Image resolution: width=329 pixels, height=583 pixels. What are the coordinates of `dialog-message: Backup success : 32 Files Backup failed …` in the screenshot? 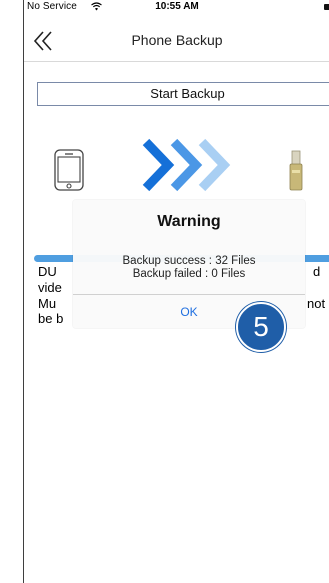 It's located at (189, 268).